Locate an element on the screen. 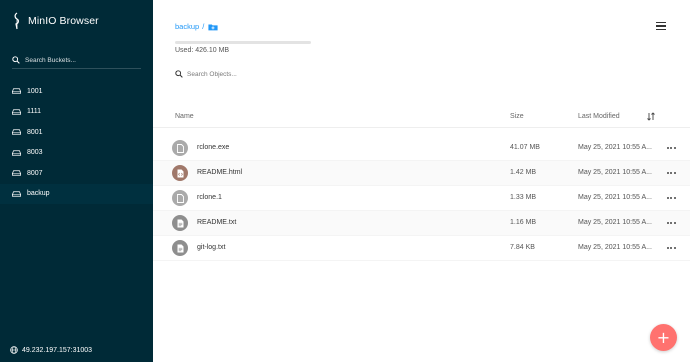 This screenshot has width=690, height=362. usage-bar-fill is located at coordinates (243, 42).